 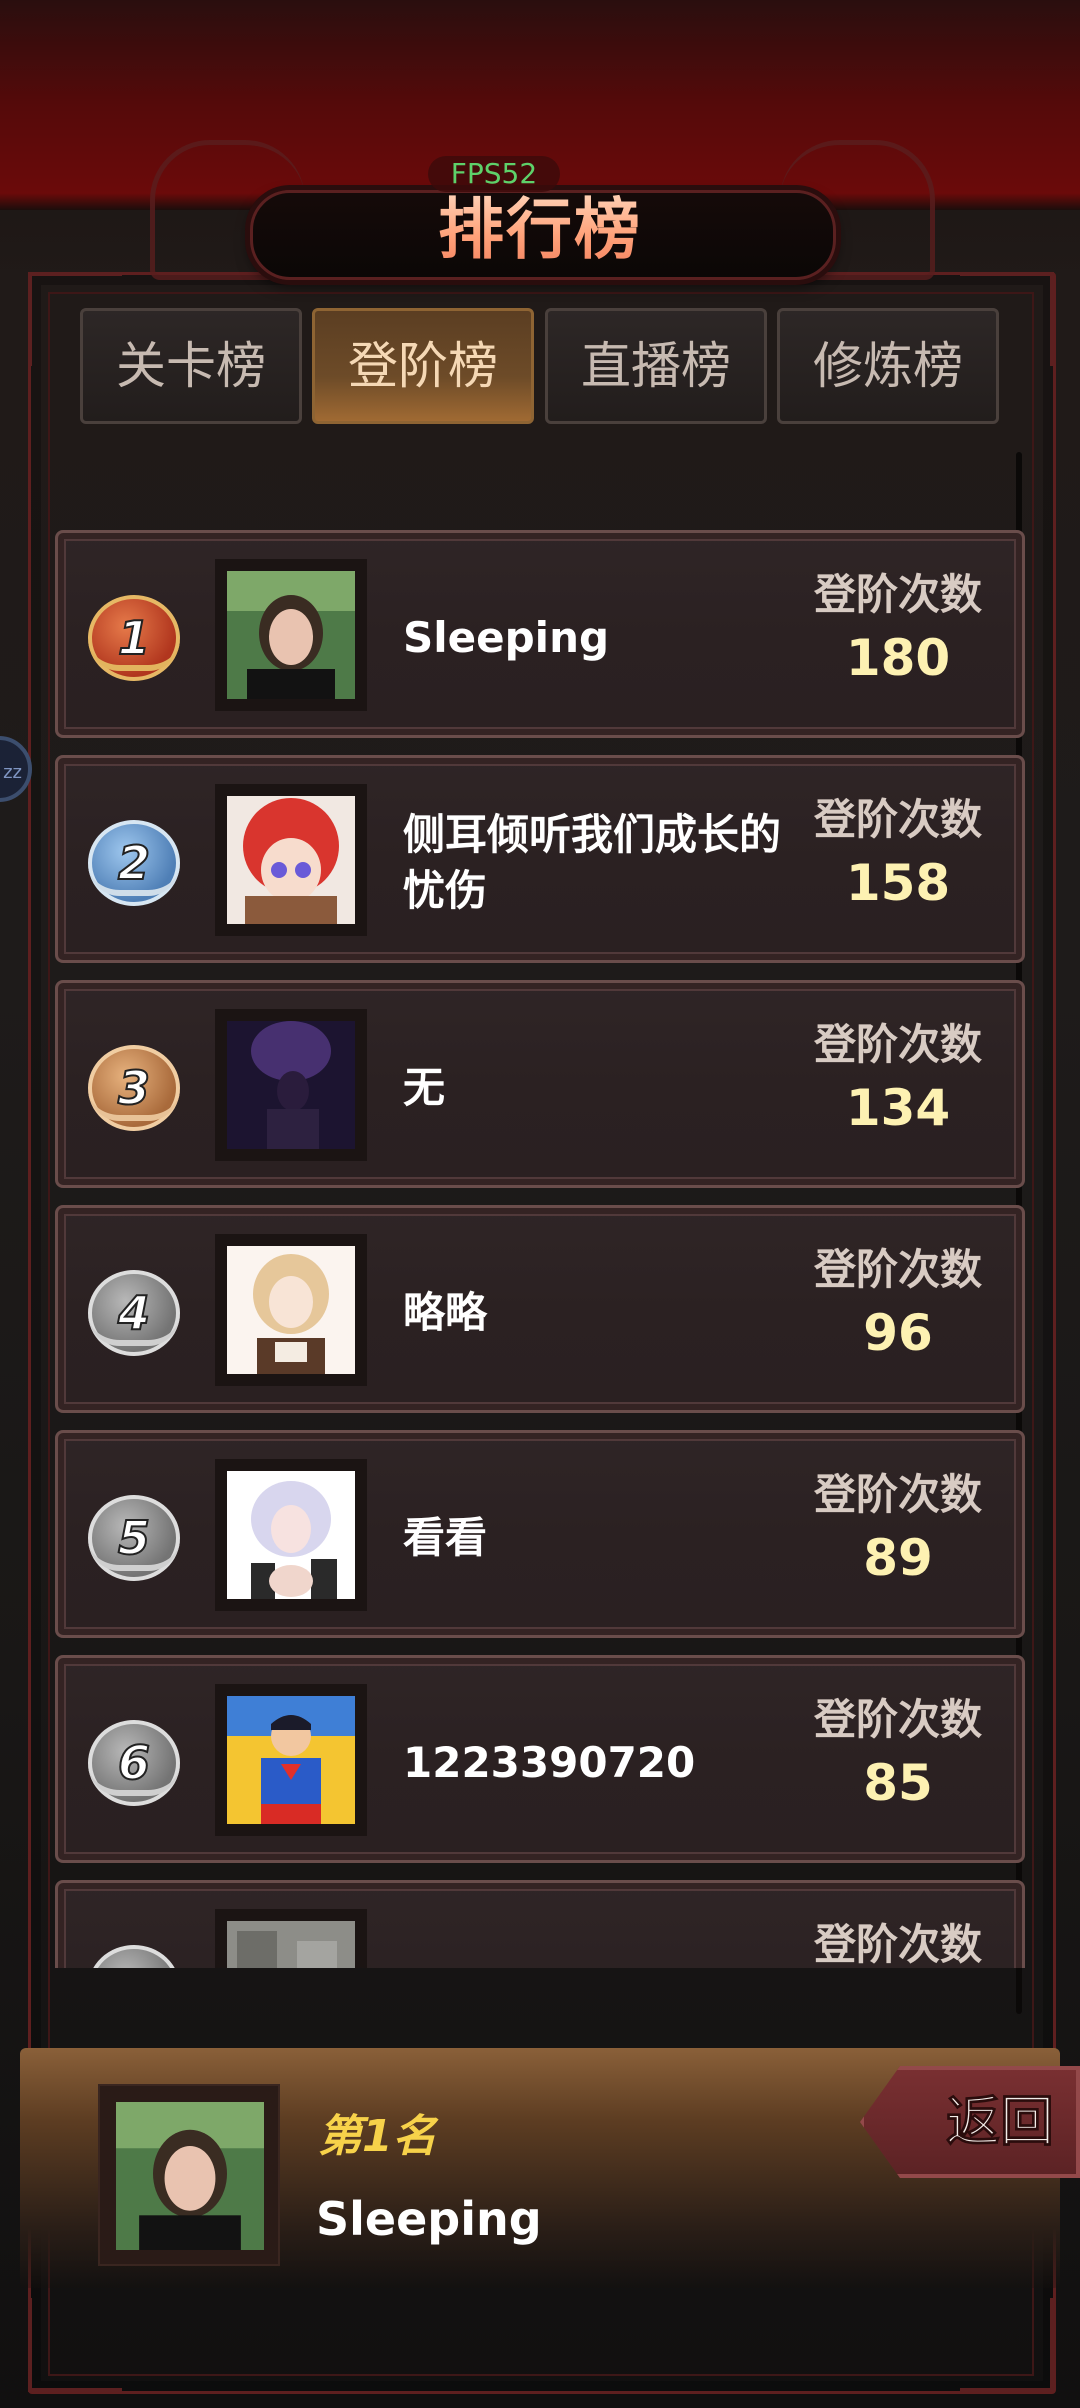 I want to click on rank-medal-icon: 4, so click(x=134, y=1313).